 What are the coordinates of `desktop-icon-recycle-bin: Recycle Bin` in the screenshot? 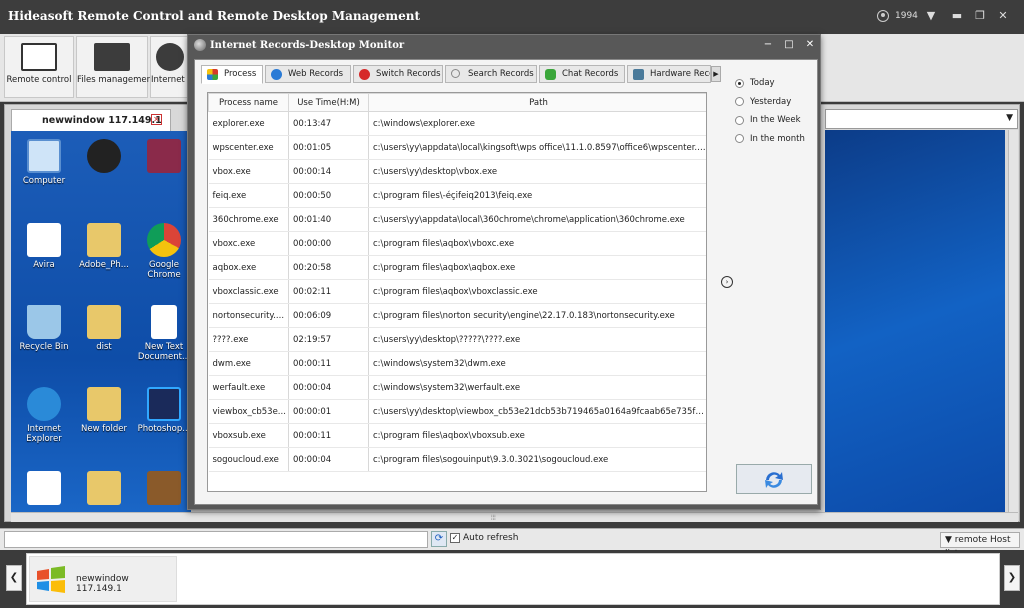 It's located at (44, 328).